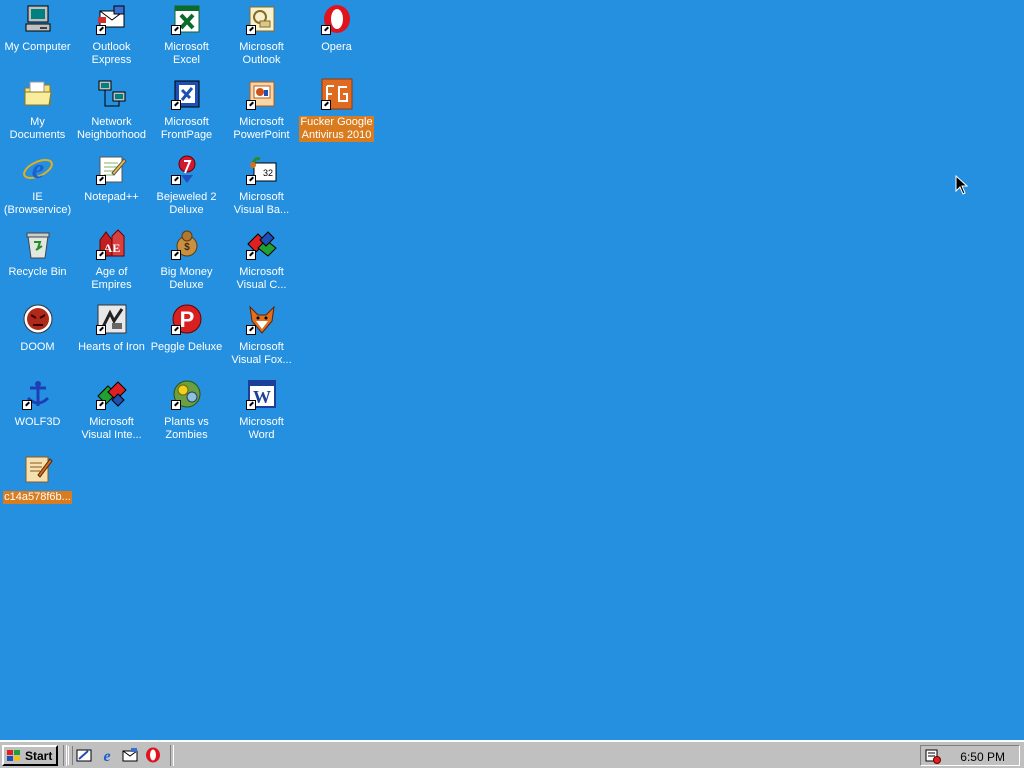 The width and height of the screenshot is (1024, 768). Describe the element at coordinates (186, 338) in the screenshot. I see `desktop-icon-peggle: P Peggle Deluxe` at that location.